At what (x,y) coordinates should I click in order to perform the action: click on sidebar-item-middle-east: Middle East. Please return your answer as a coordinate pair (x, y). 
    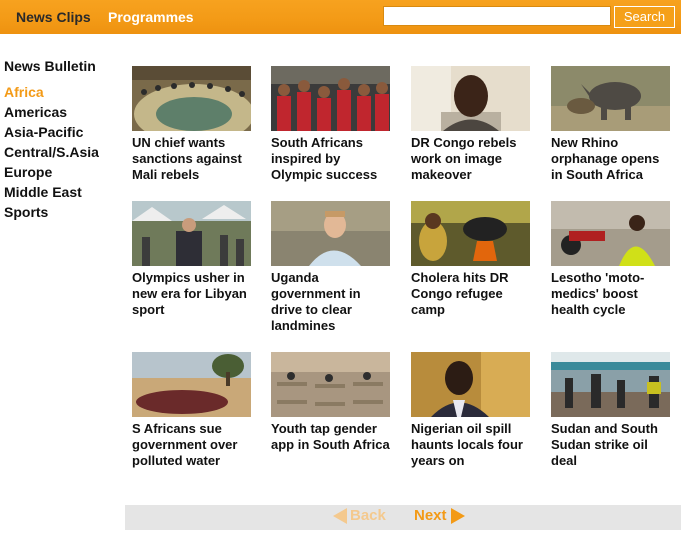
    Looking at the image, I should click on (51, 192).